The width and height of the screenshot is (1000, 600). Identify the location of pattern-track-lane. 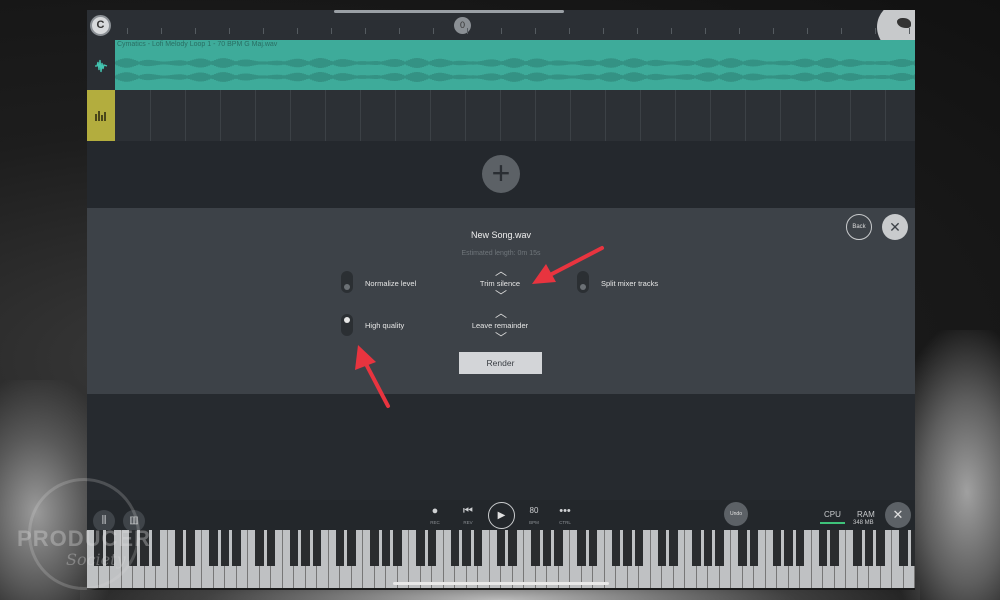
(515, 115).